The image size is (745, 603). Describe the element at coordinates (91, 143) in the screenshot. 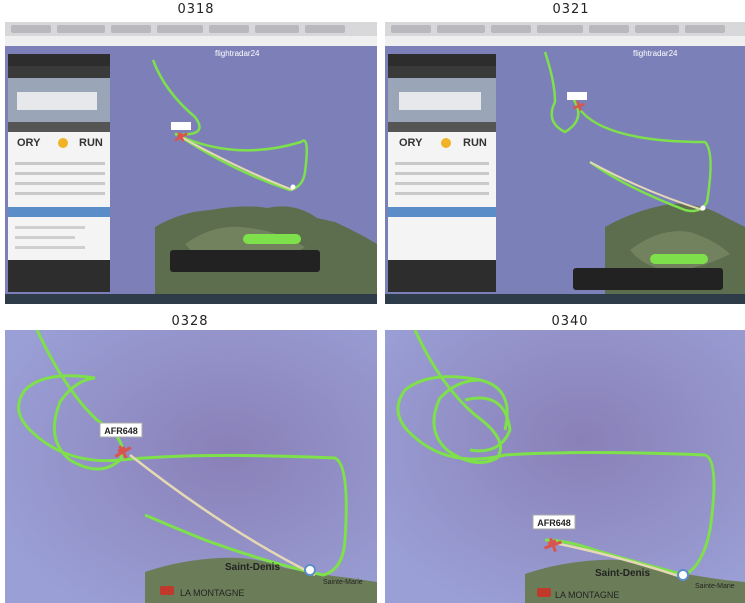

I see `destination-code: RUN` at that location.